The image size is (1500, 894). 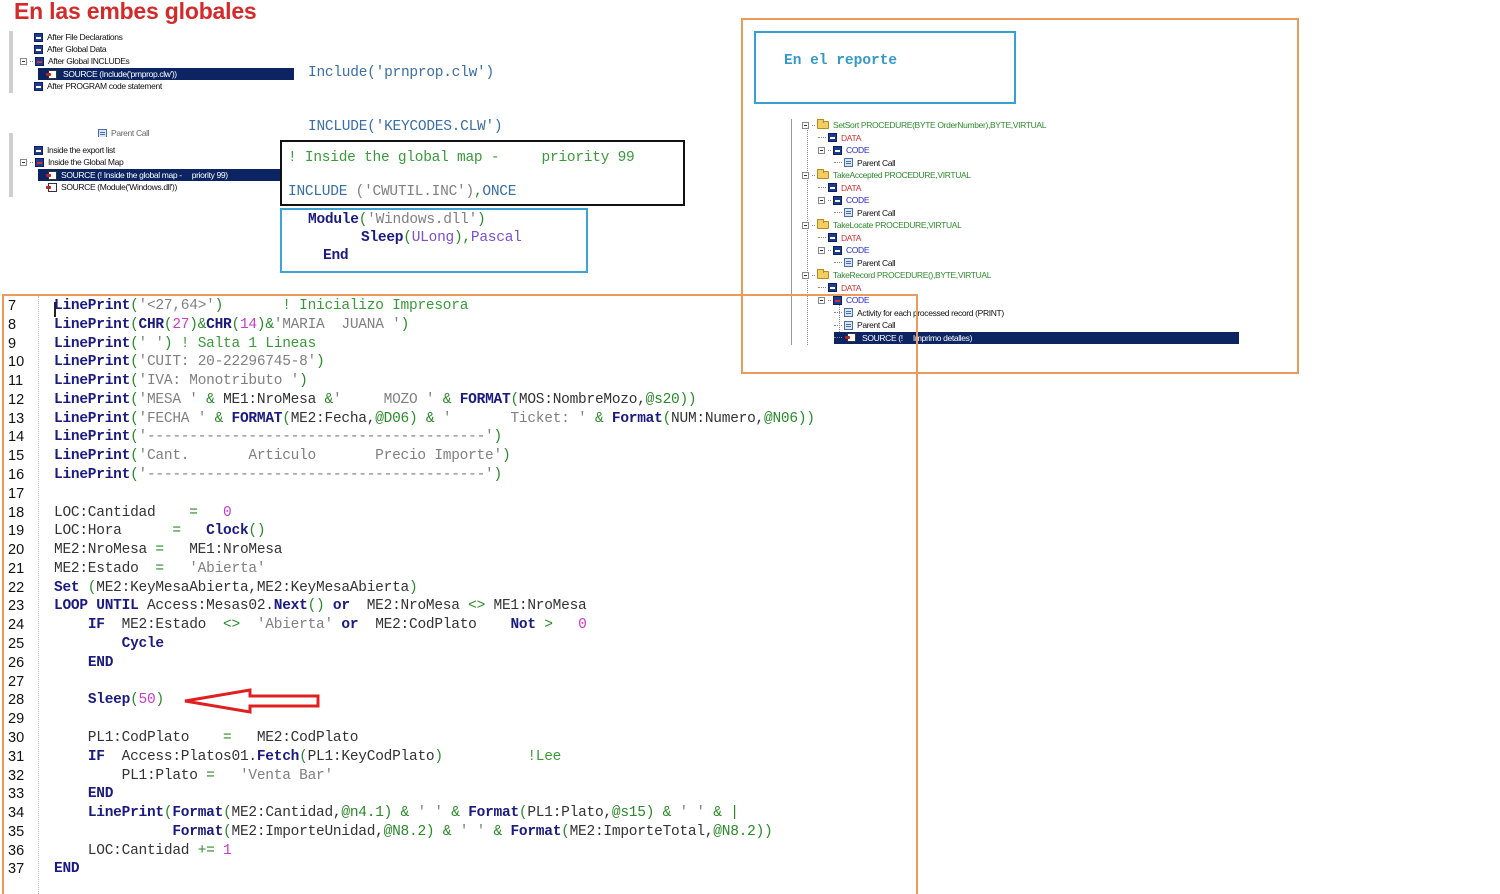 What do you see at coordinates (206, 606) in the screenshot?
I see `code-token: Access:Mesas02.` at bounding box center [206, 606].